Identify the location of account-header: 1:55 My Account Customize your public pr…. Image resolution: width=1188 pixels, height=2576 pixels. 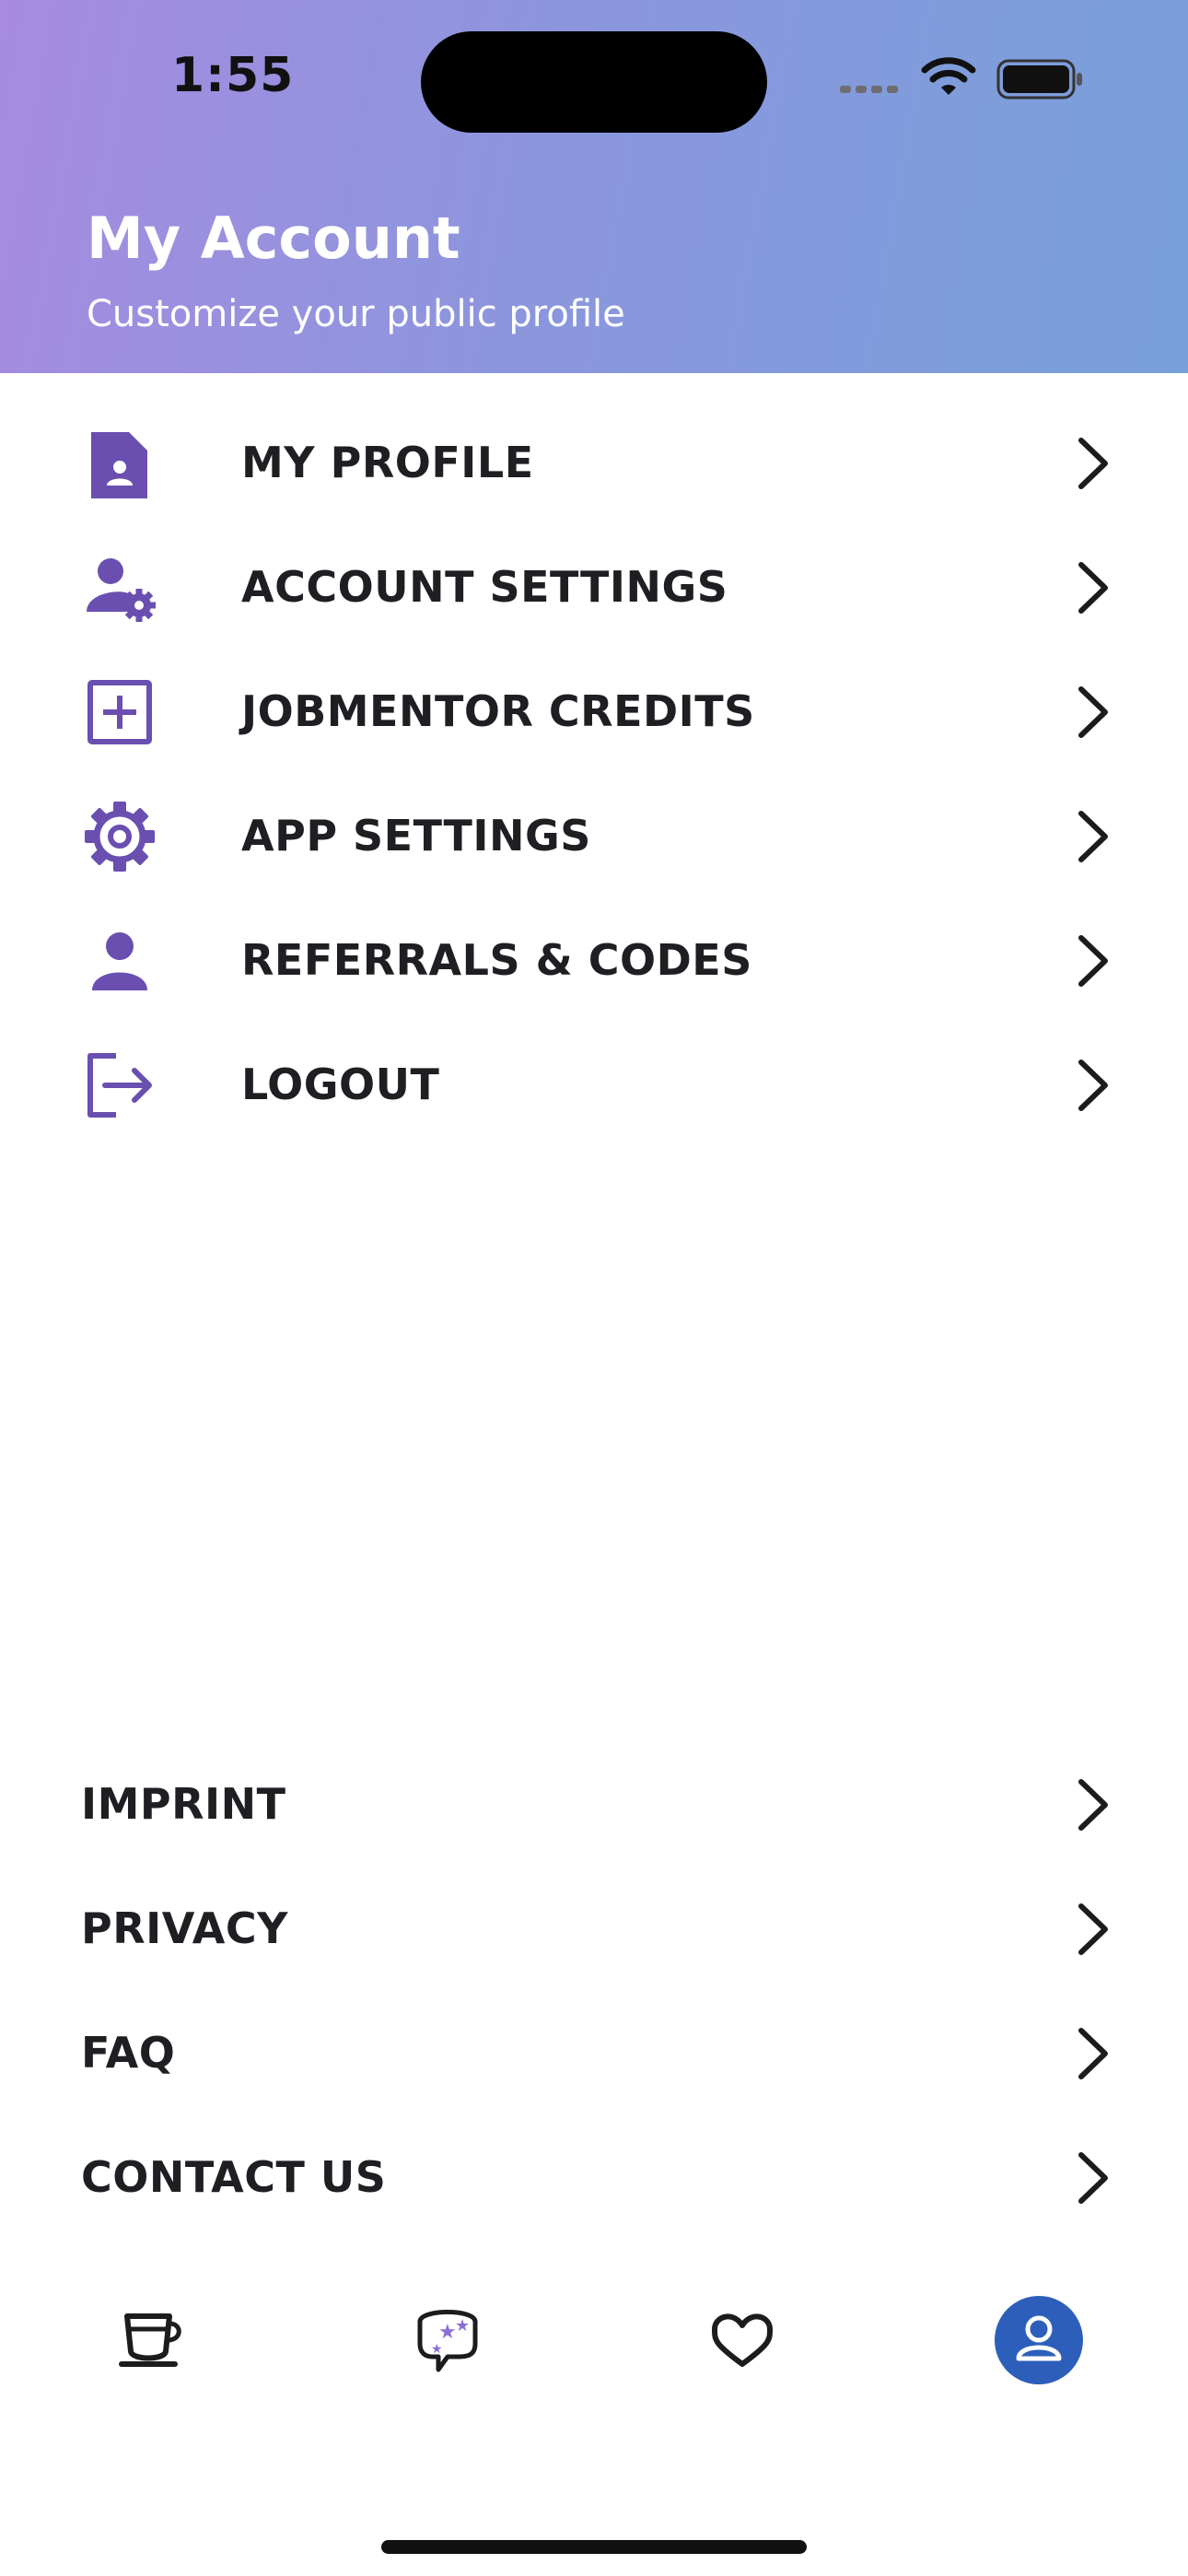
(594, 186).